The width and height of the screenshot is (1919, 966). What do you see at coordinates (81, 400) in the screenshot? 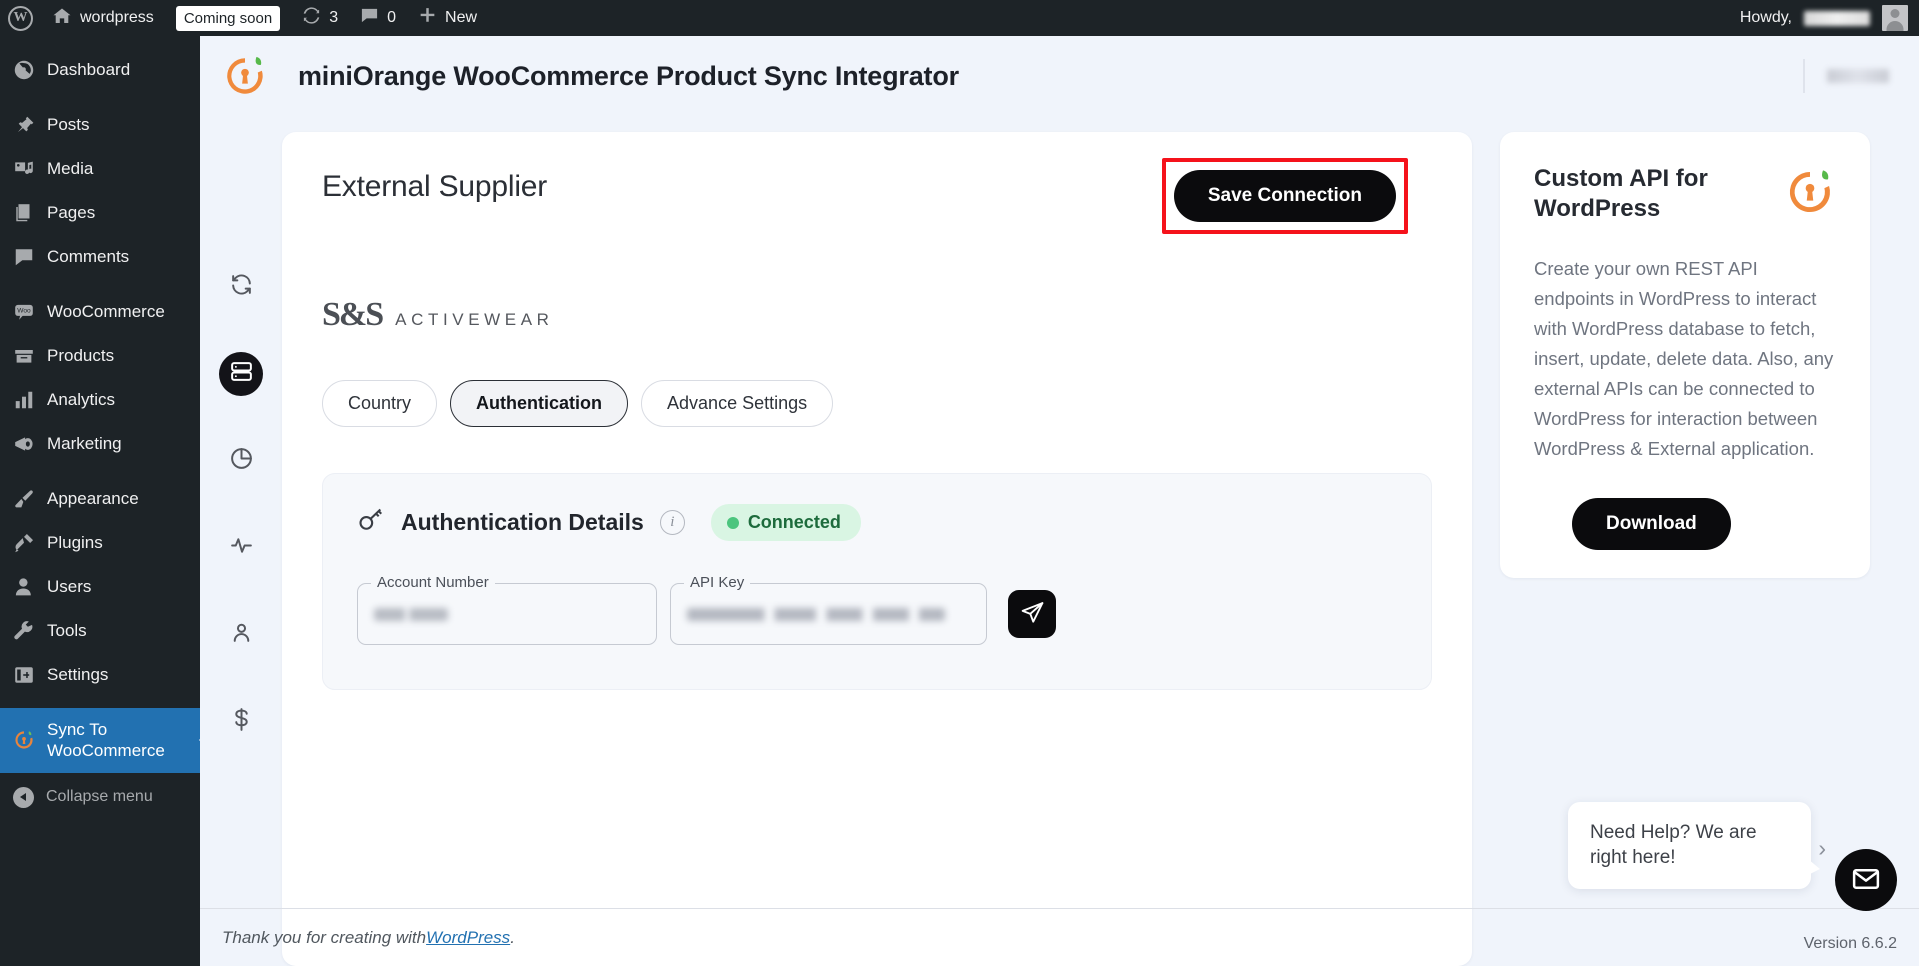
I see `sidebar-item-label: Analytics` at bounding box center [81, 400].